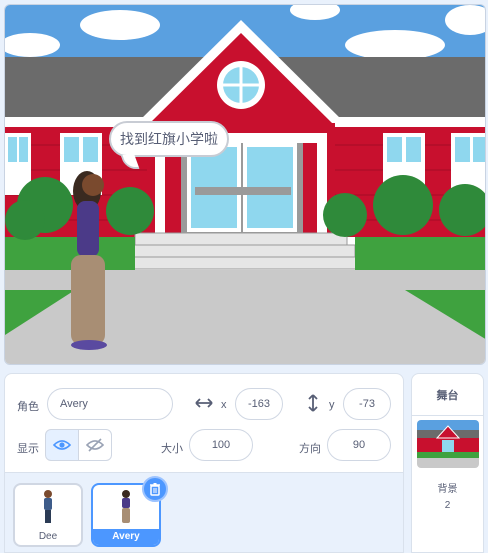 The width and height of the screenshot is (488, 553). I want to click on size-value: 100, so click(221, 445).